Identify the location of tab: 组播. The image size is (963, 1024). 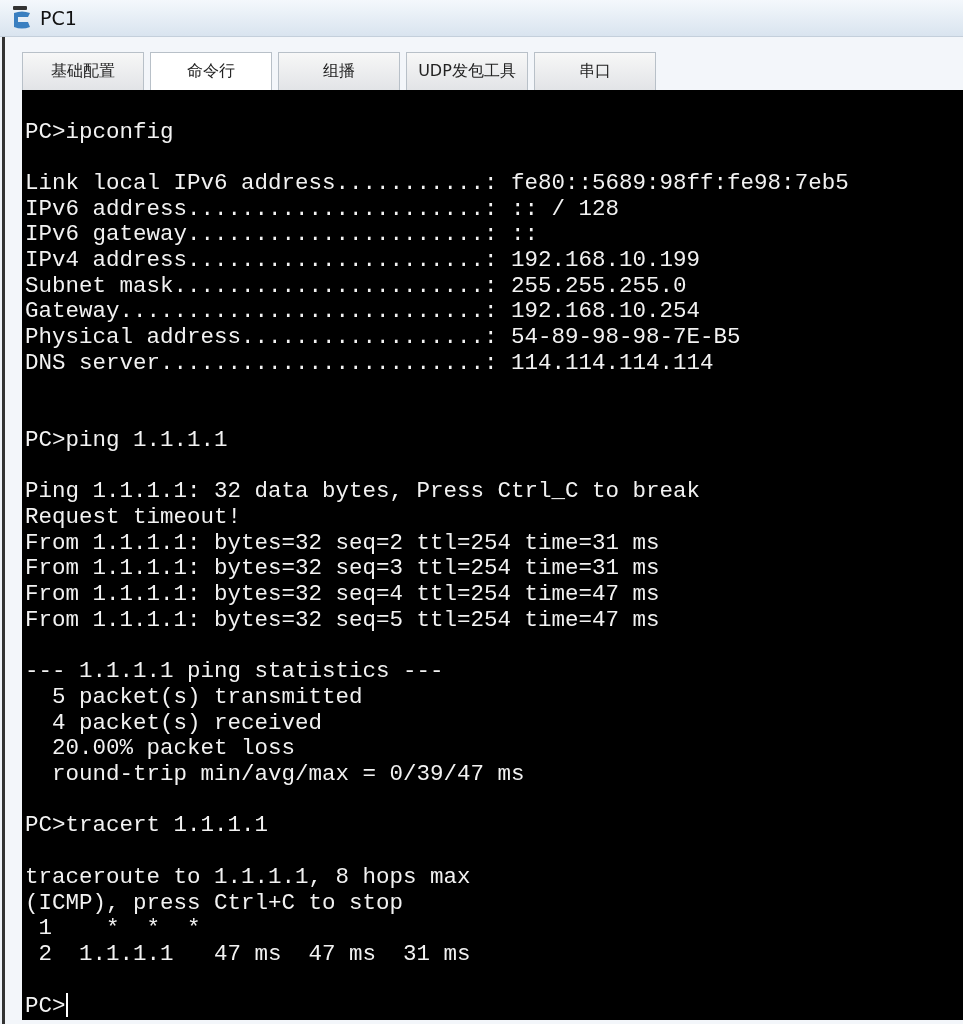
(339, 70).